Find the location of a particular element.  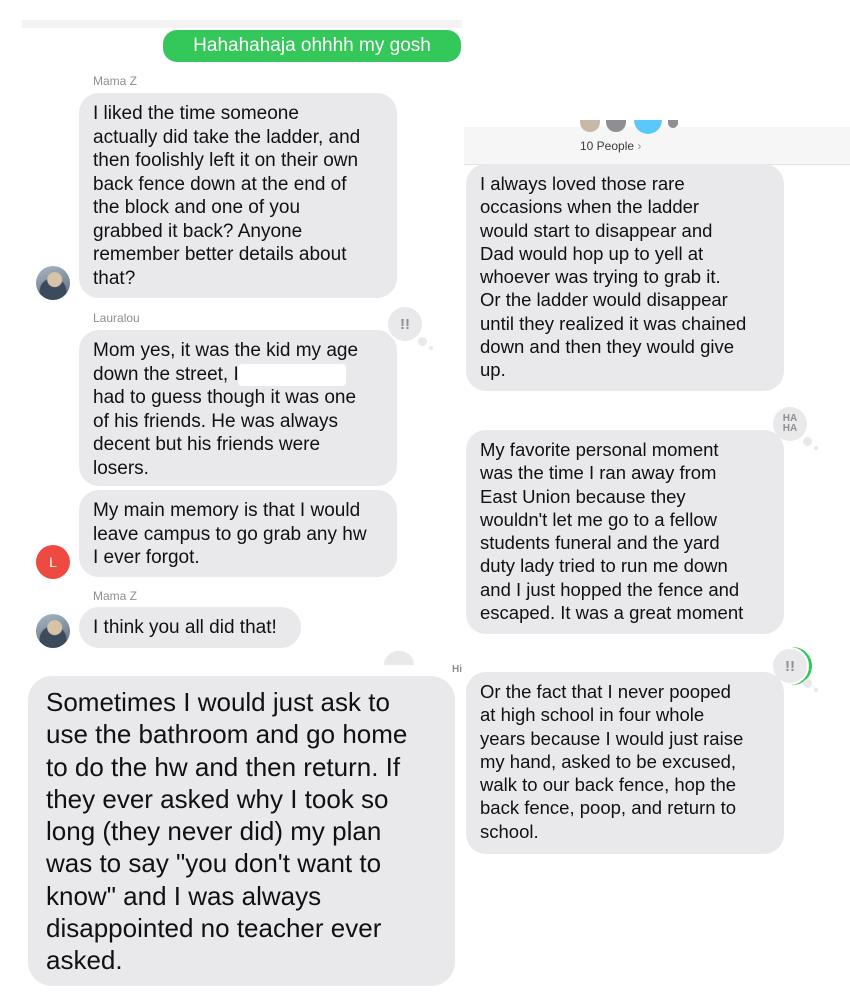

sent-message-bubble: Hahahahaja ohhhh my gosh is located at coordinates (312, 46).